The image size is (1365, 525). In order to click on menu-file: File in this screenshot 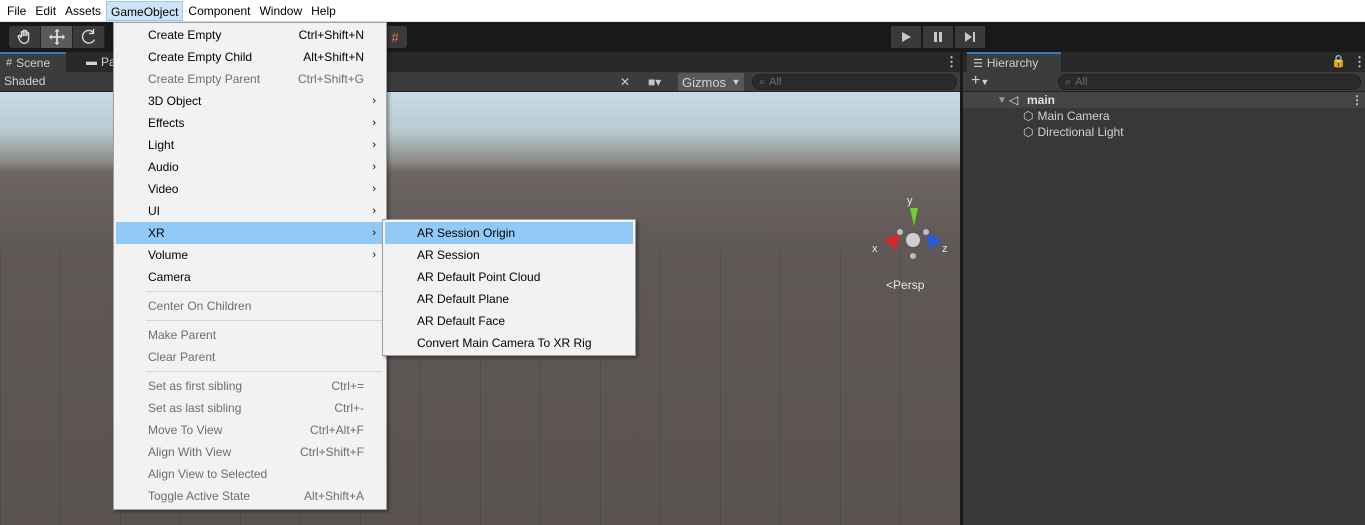, I will do `click(16, 11)`.